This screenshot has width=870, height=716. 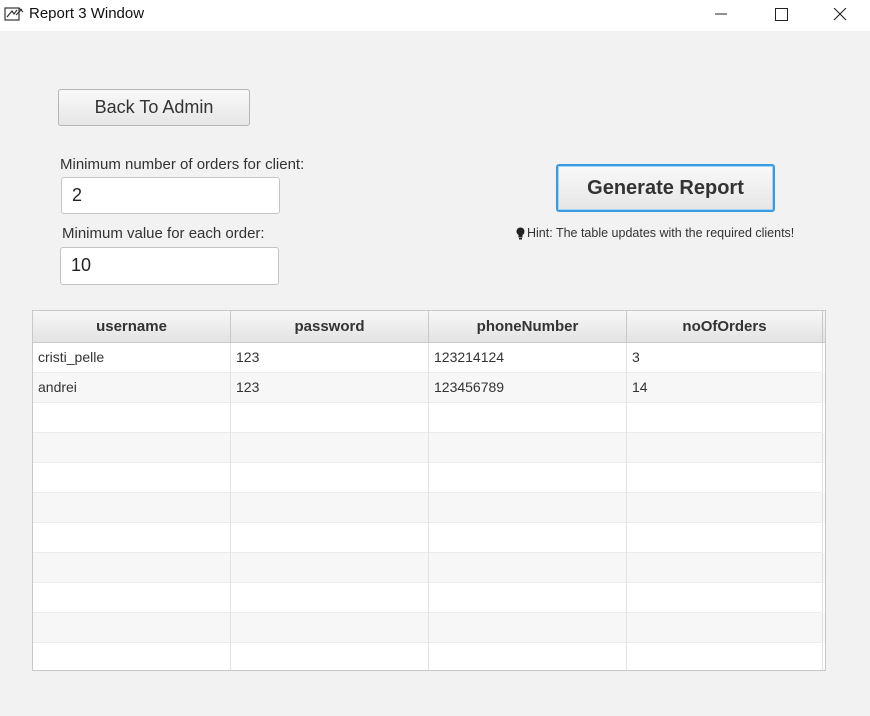 What do you see at coordinates (169, 266) in the screenshot?
I see `min-value-input: 10` at bounding box center [169, 266].